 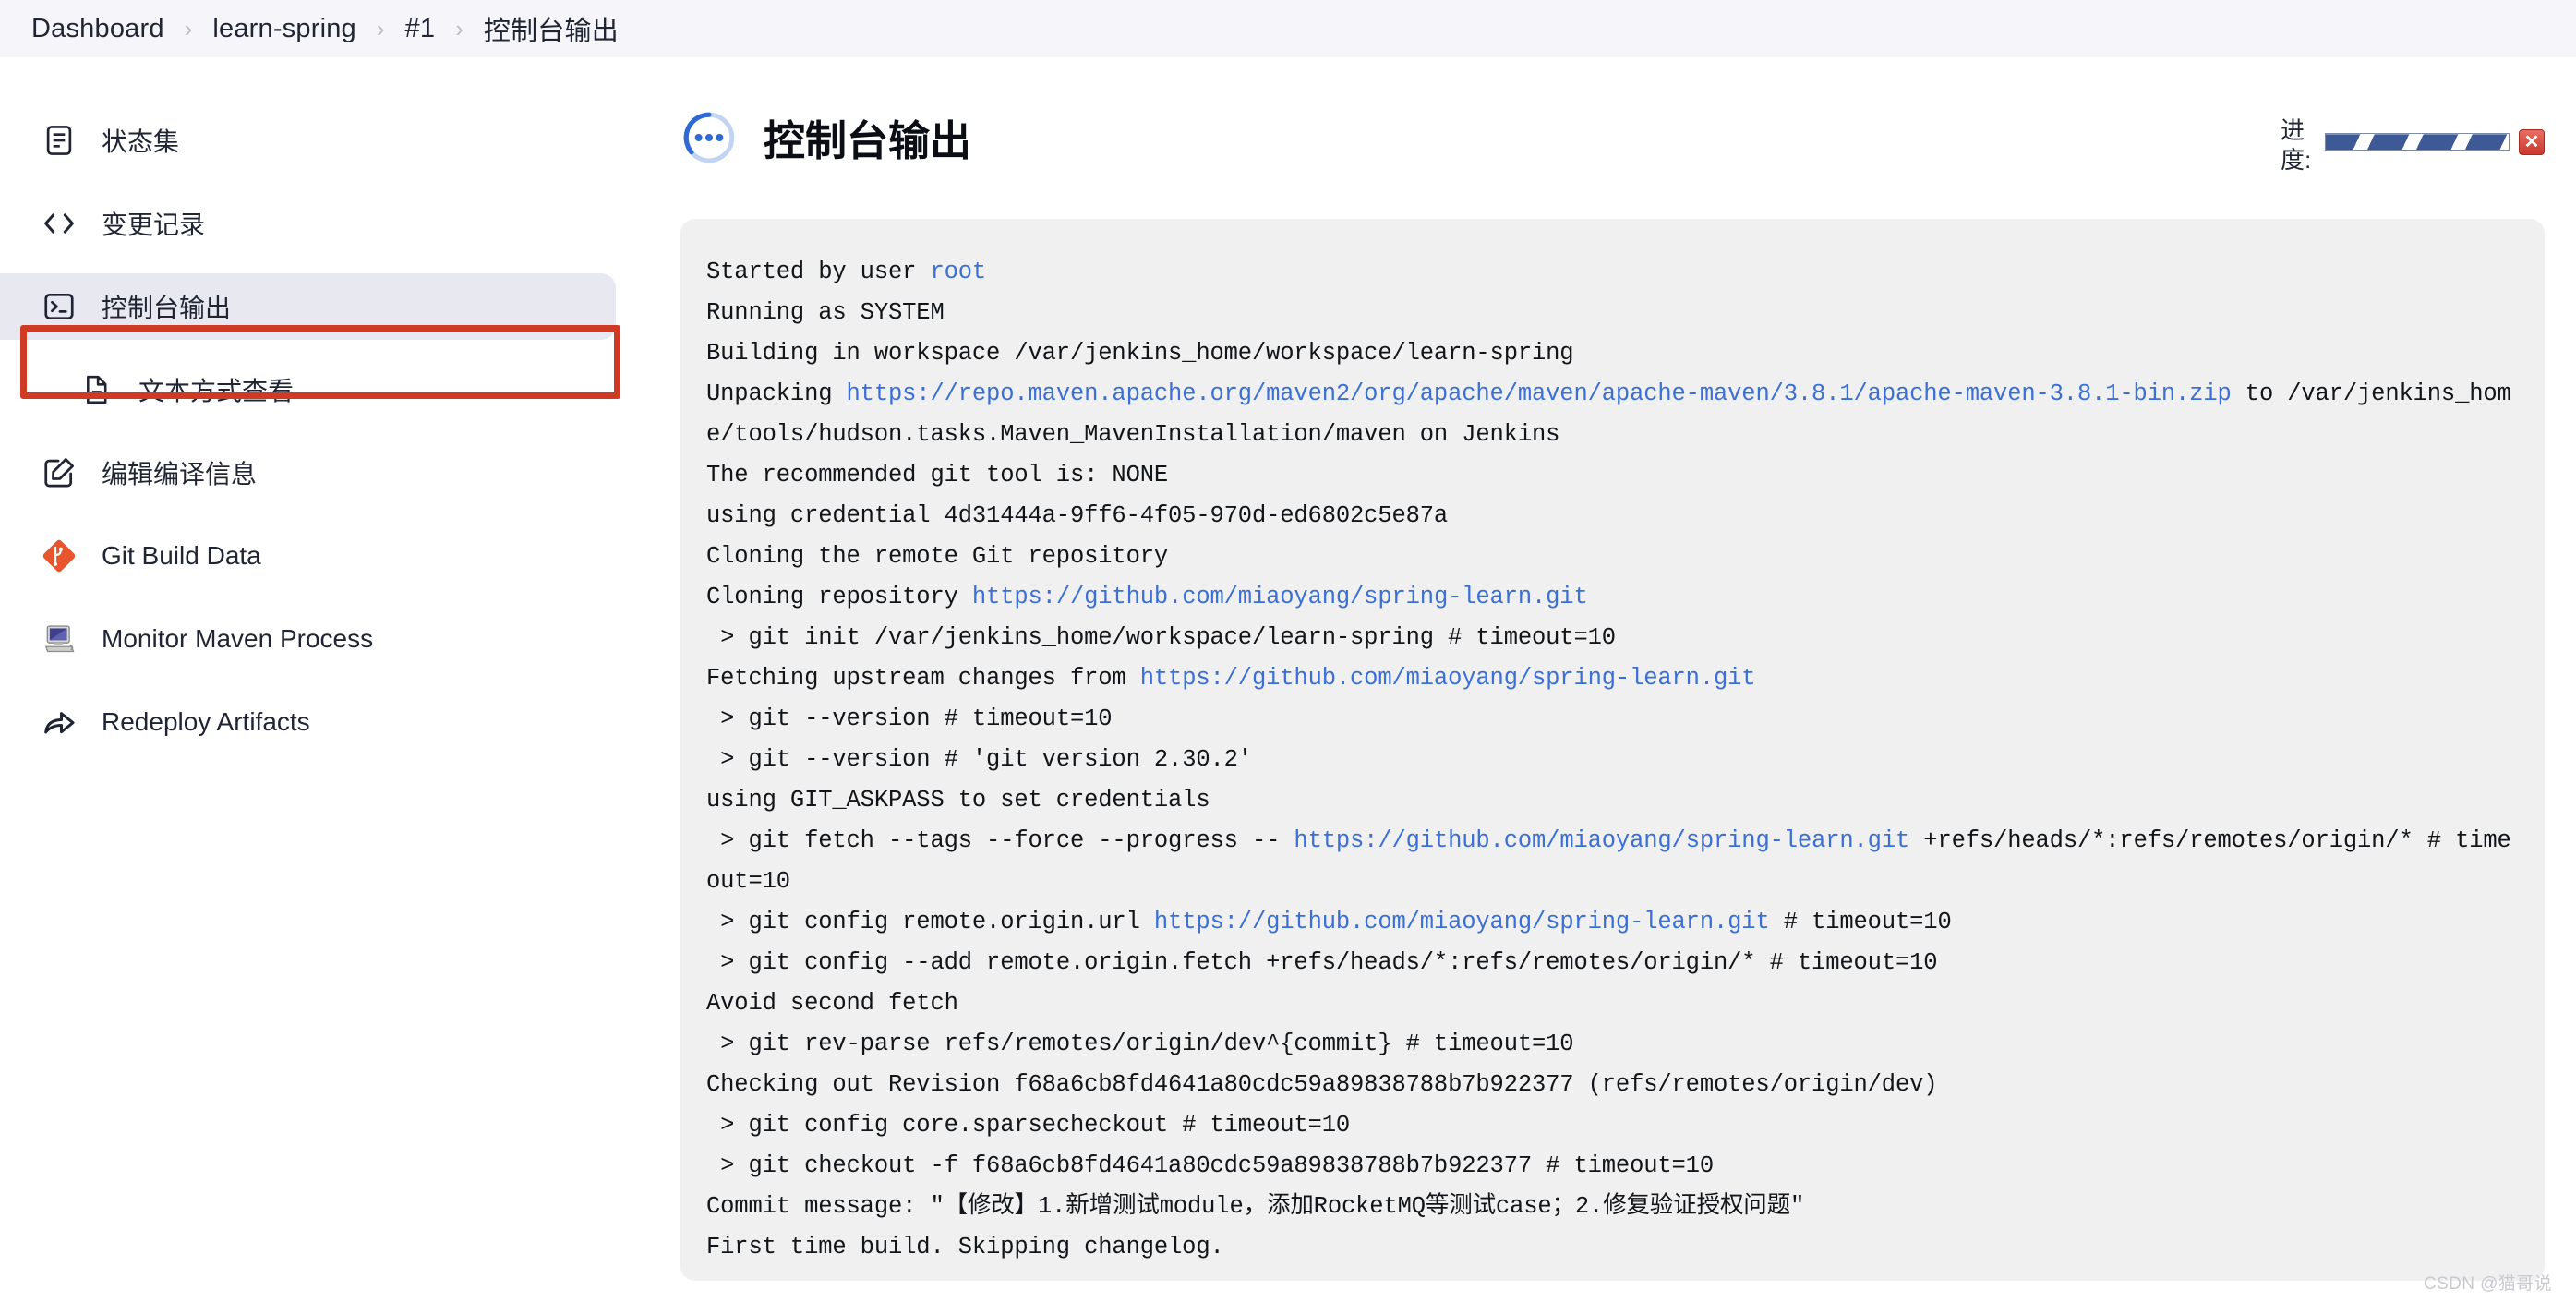 I want to click on sidebar-item-changes: 变更记录, so click(x=298, y=223).